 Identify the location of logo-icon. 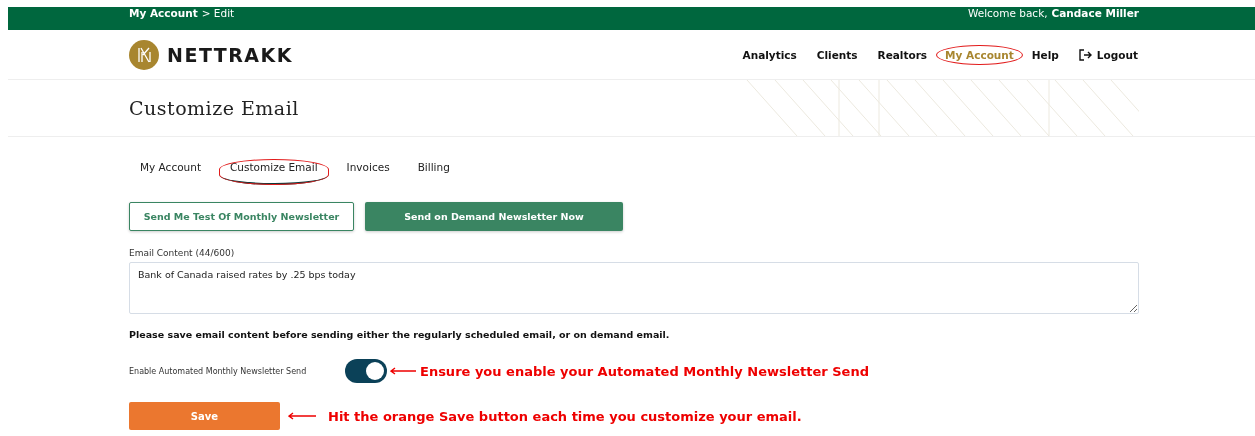
(144, 54).